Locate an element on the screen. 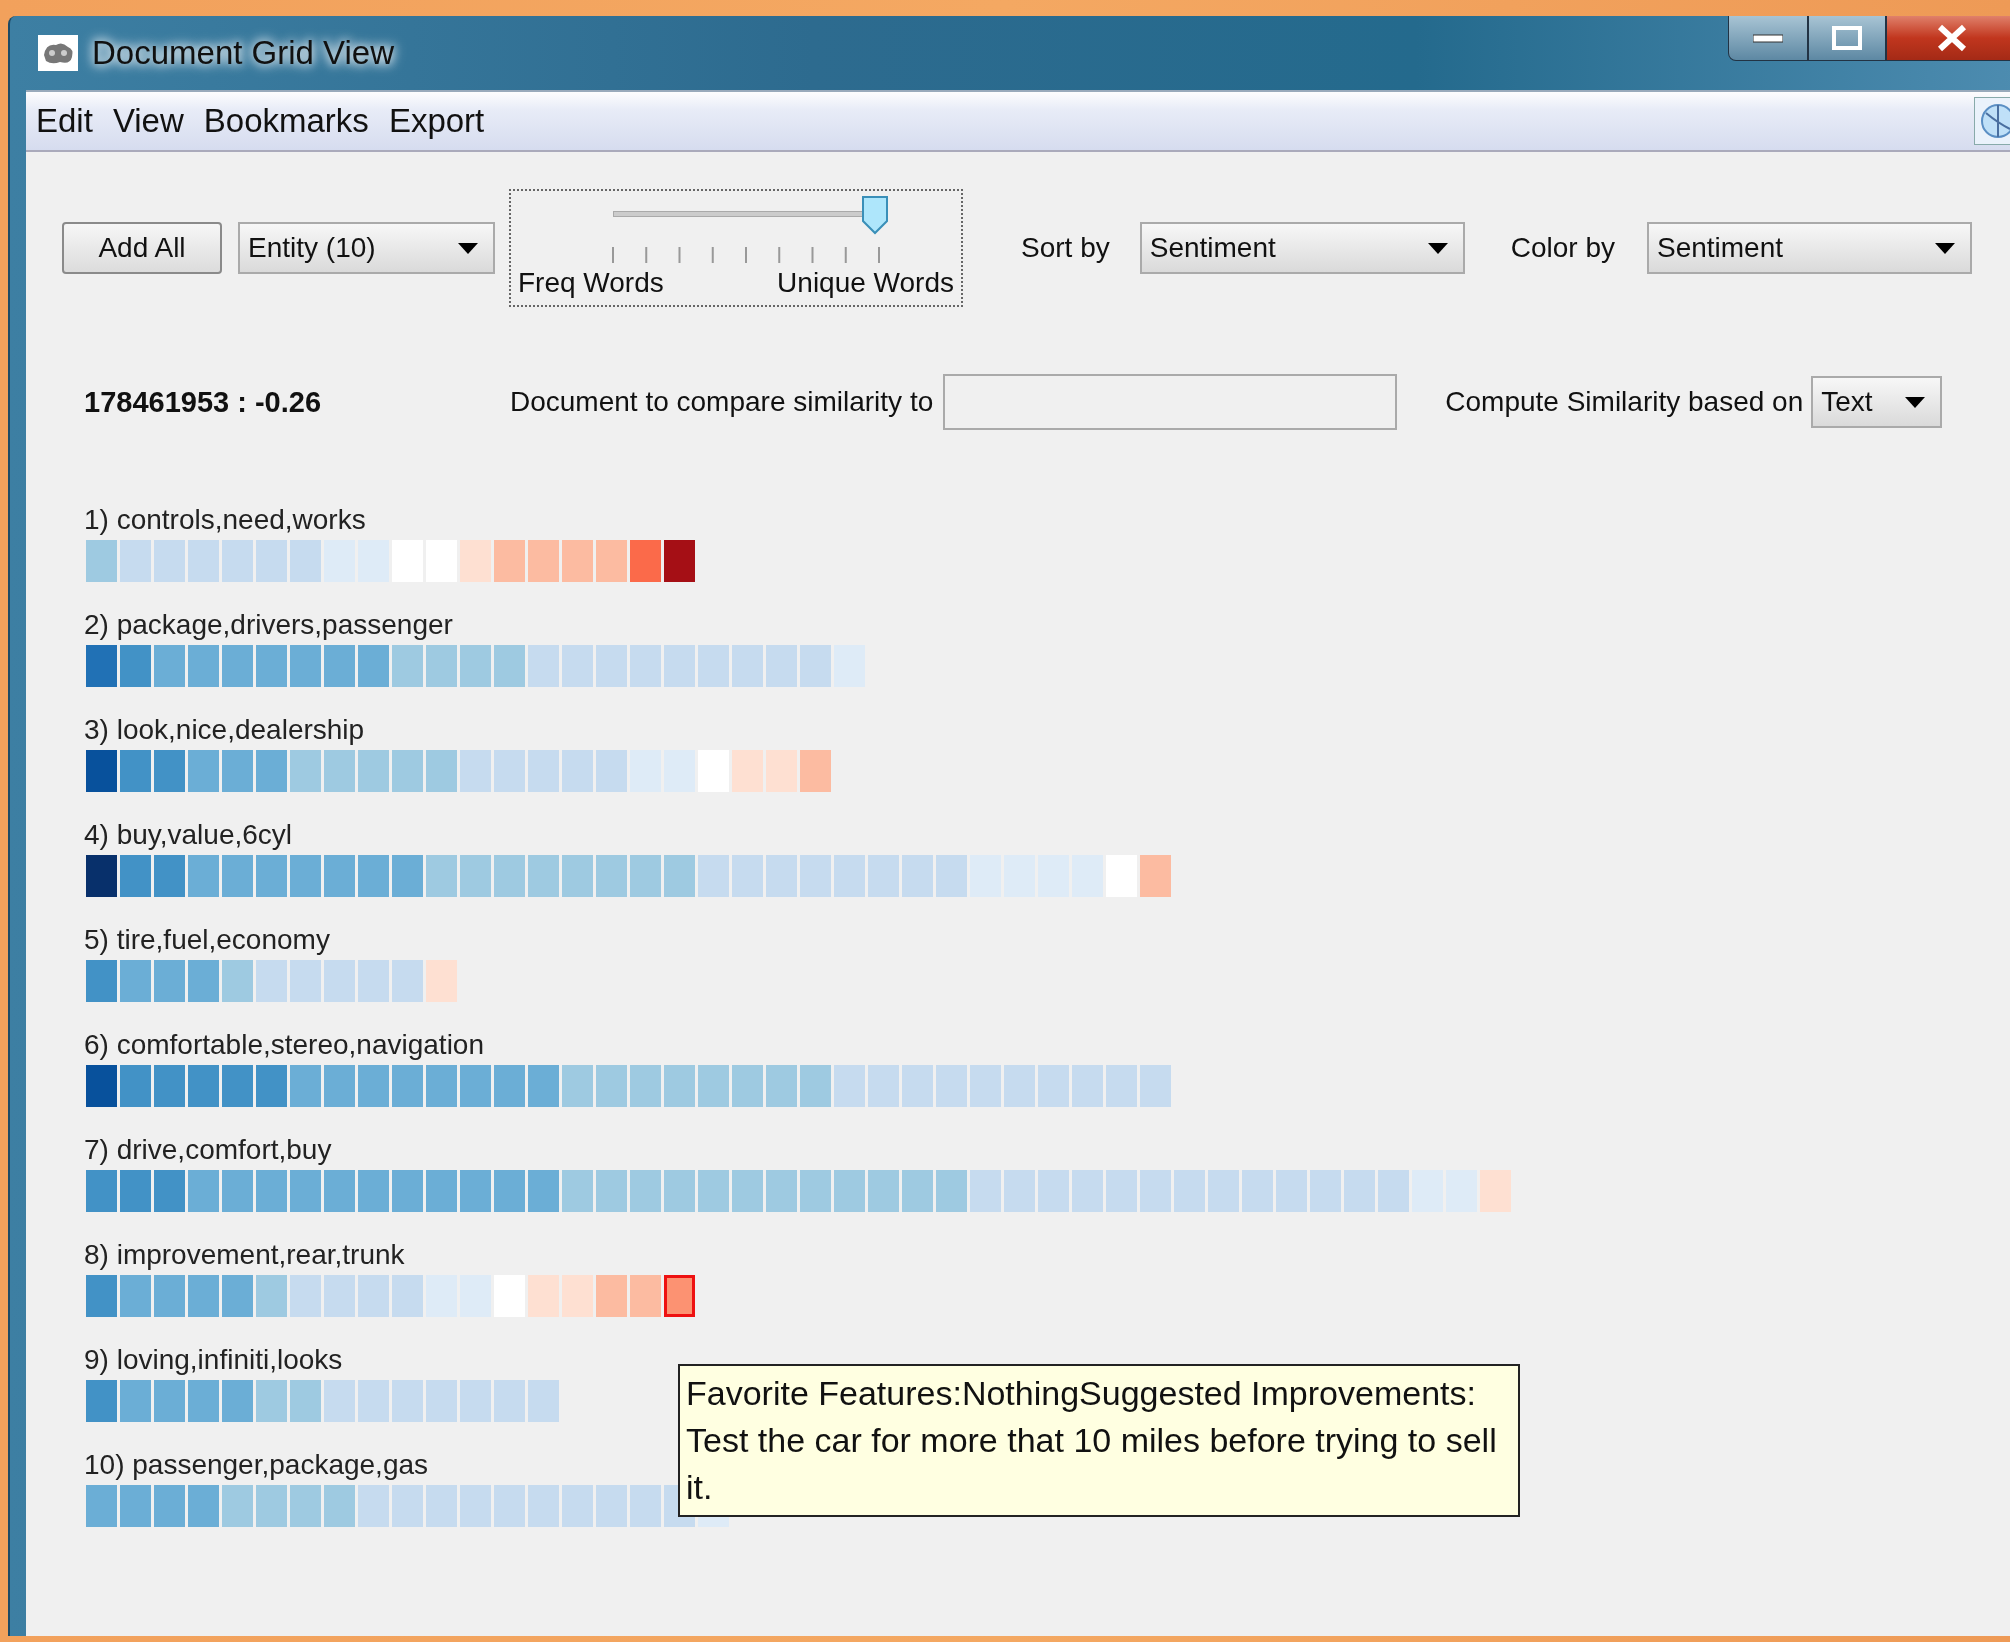 This screenshot has height=1642, width=2010. group-label: 3) look,nice,dealership is located at coordinates (225, 729).